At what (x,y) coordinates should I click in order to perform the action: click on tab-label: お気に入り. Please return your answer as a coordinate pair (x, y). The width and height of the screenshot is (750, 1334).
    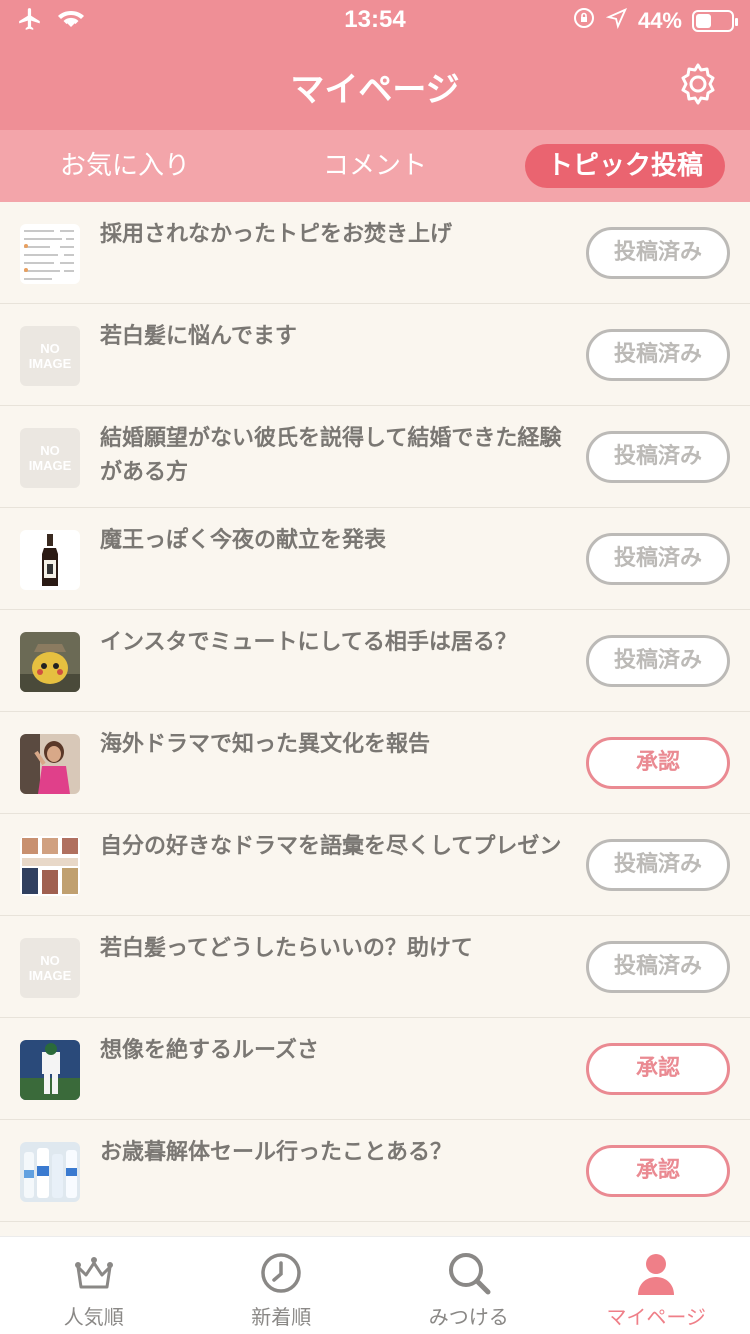
    Looking at the image, I should click on (124, 166).